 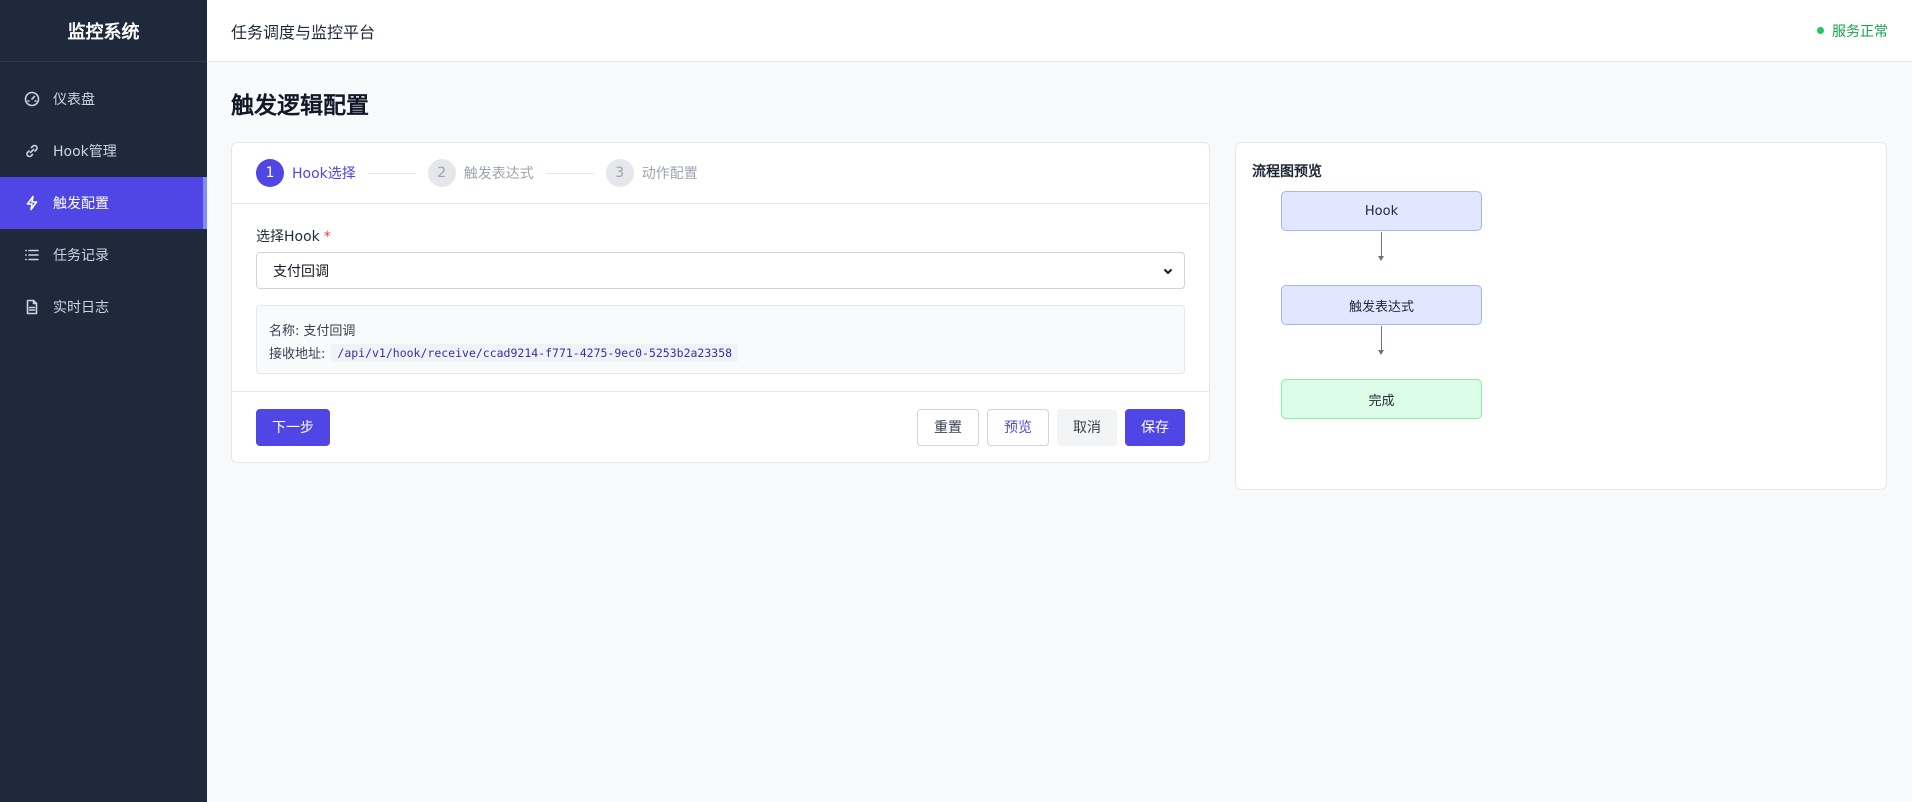 What do you see at coordinates (103, 31) in the screenshot?
I see `brand-title: 监控系统` at bounding box center [103, 31].